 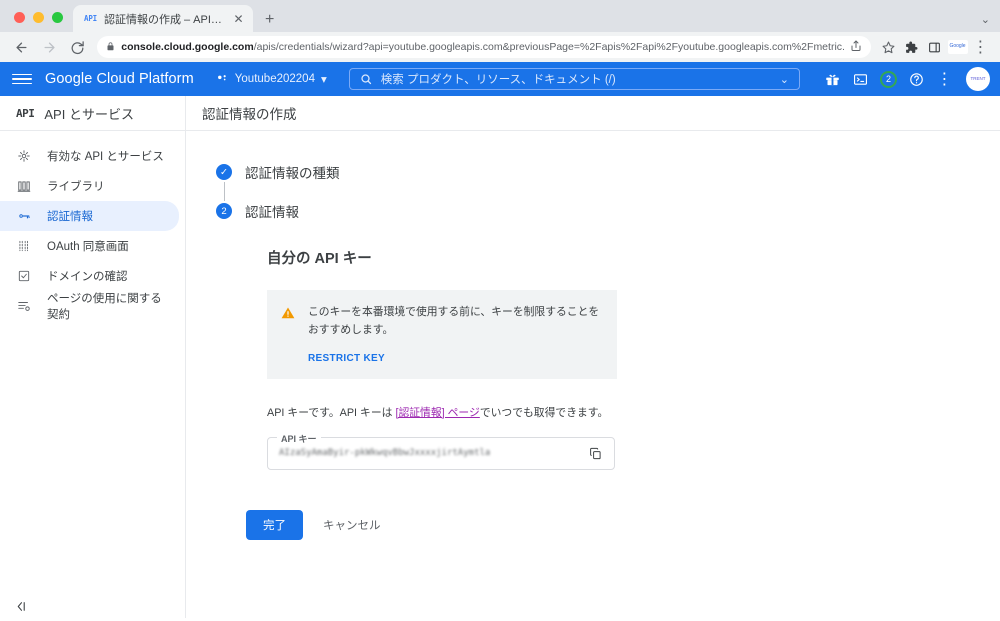 What do you see at coordinates (221, 77) in the screenshot?
I see `project-icon` at bounding box center [221, 77].